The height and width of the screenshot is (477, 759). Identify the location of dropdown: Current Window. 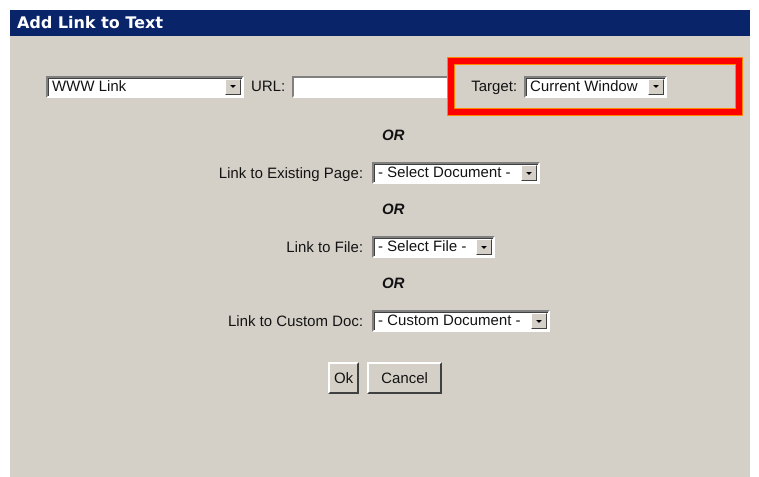
(595, 87).